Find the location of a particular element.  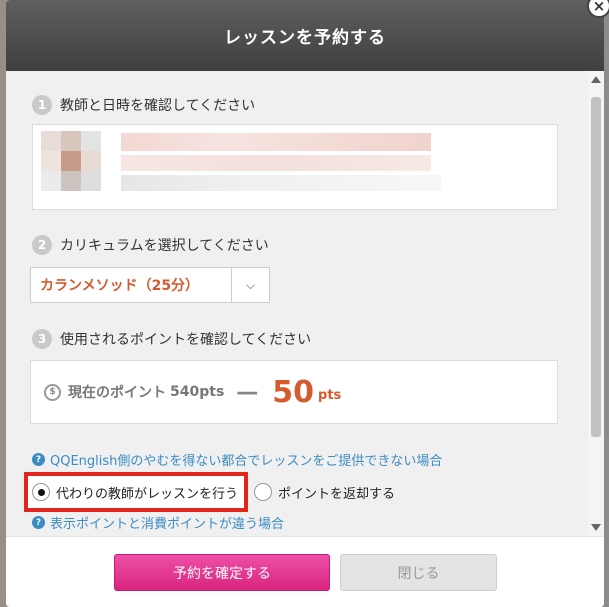

step-2: 2 カリキュラムを選択してください is located at coordinates (150, 245).